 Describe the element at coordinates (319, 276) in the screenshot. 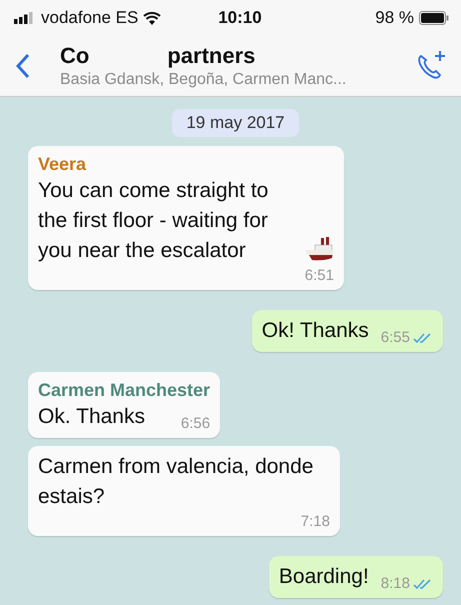

I see `message-time: 6:51` at that location.